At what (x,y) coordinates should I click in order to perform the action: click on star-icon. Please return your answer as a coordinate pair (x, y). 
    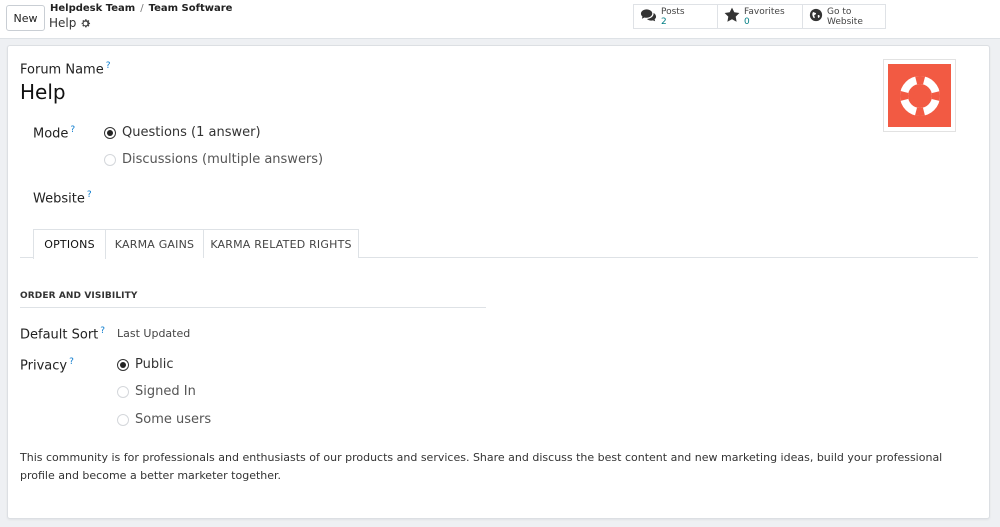
    Looking at the image, I should click on (732, 16).